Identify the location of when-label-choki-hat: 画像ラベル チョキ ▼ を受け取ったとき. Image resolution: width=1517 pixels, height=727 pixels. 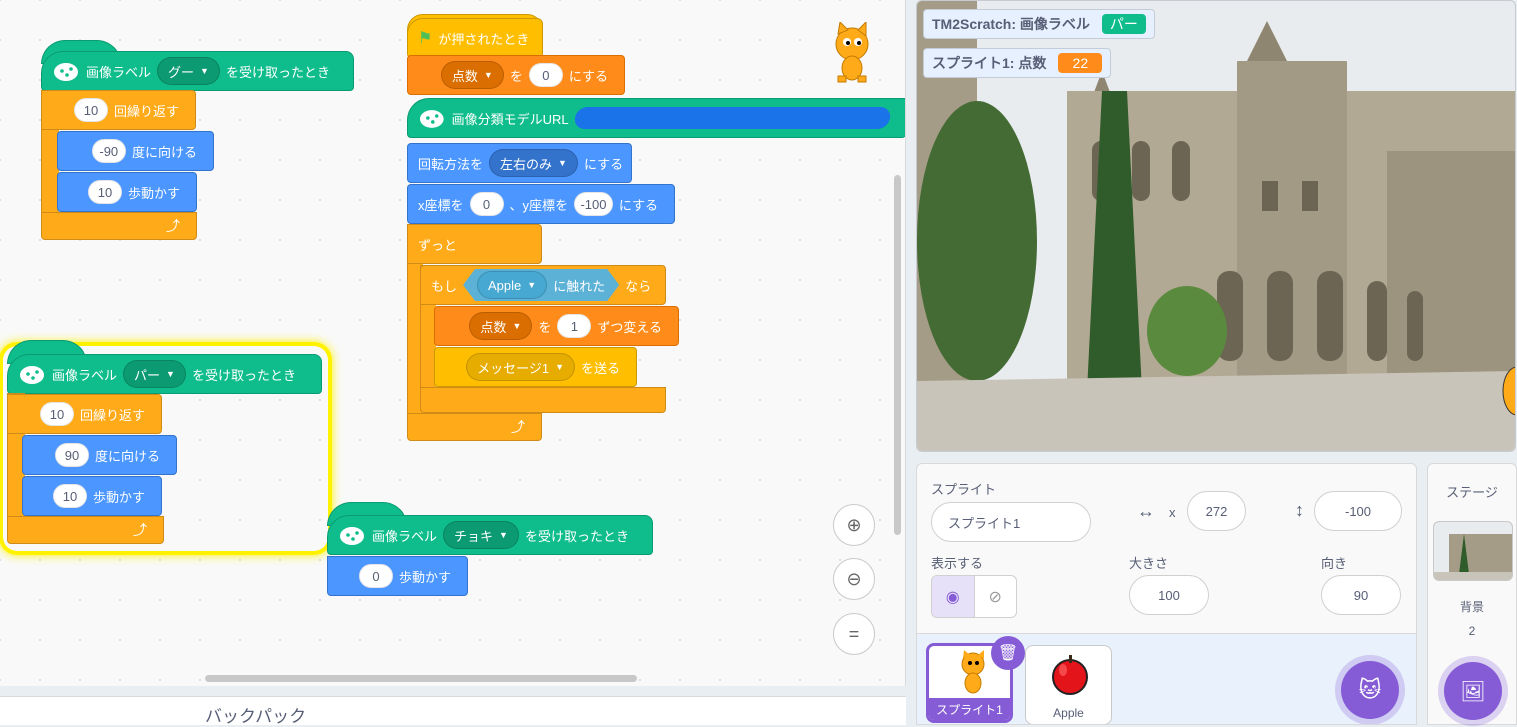
(490, 535).